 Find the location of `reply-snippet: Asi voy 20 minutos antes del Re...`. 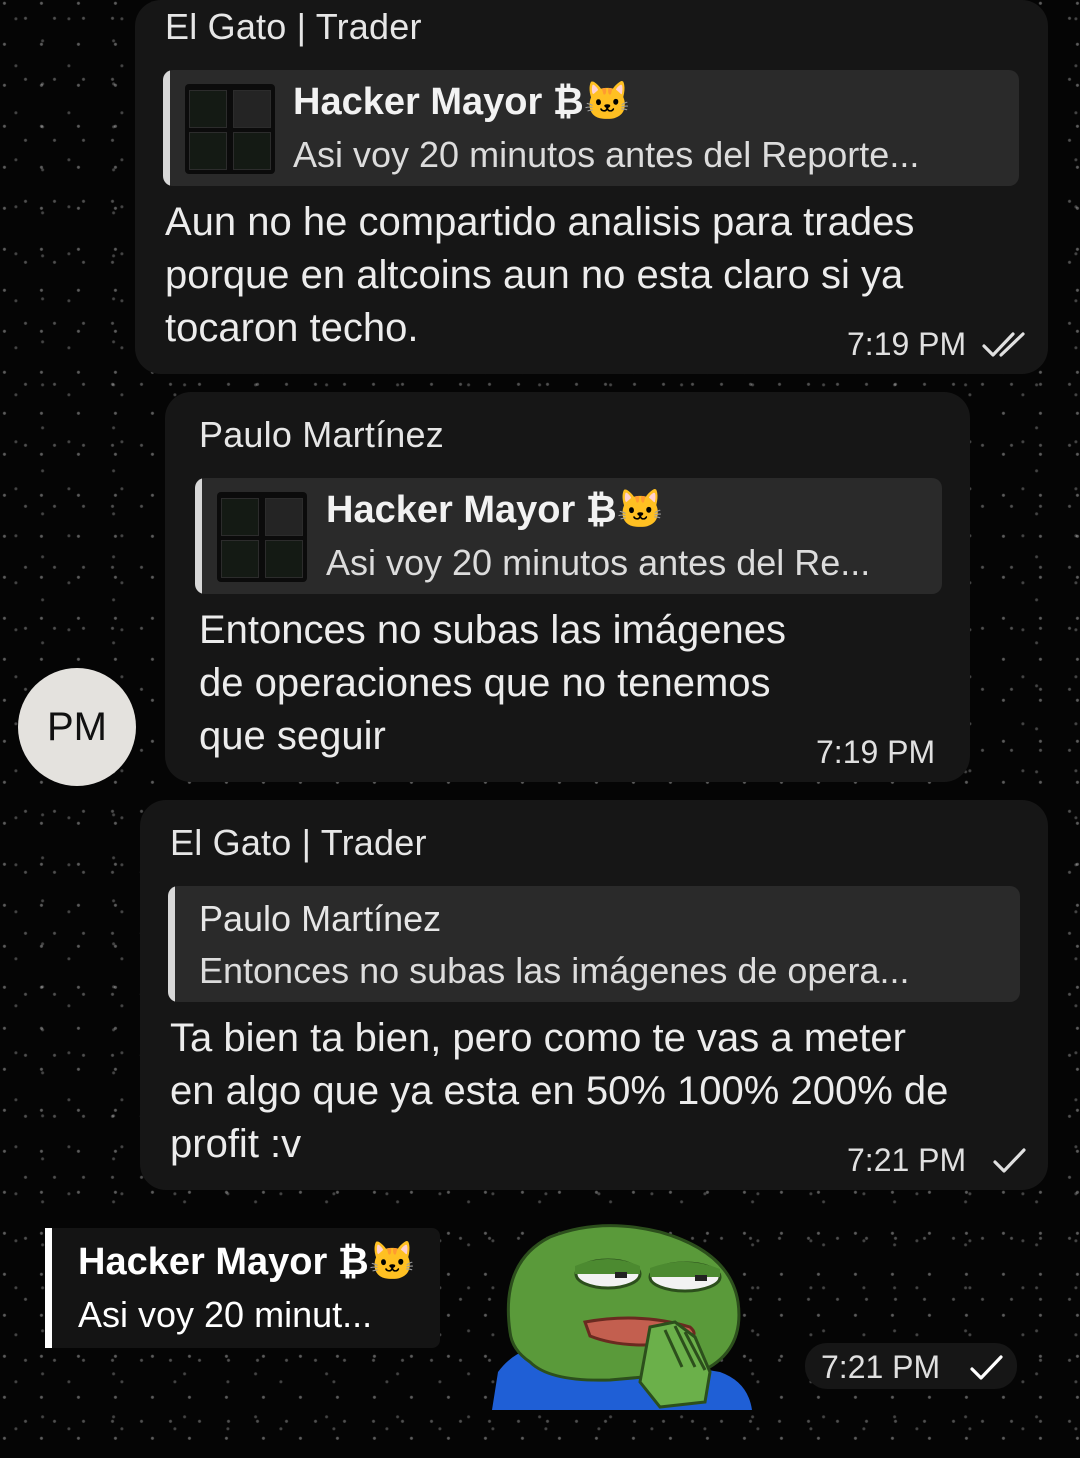

reply-snippet: Asi voy 20 minutos antes del Re... is located at coordinates (598, 562).